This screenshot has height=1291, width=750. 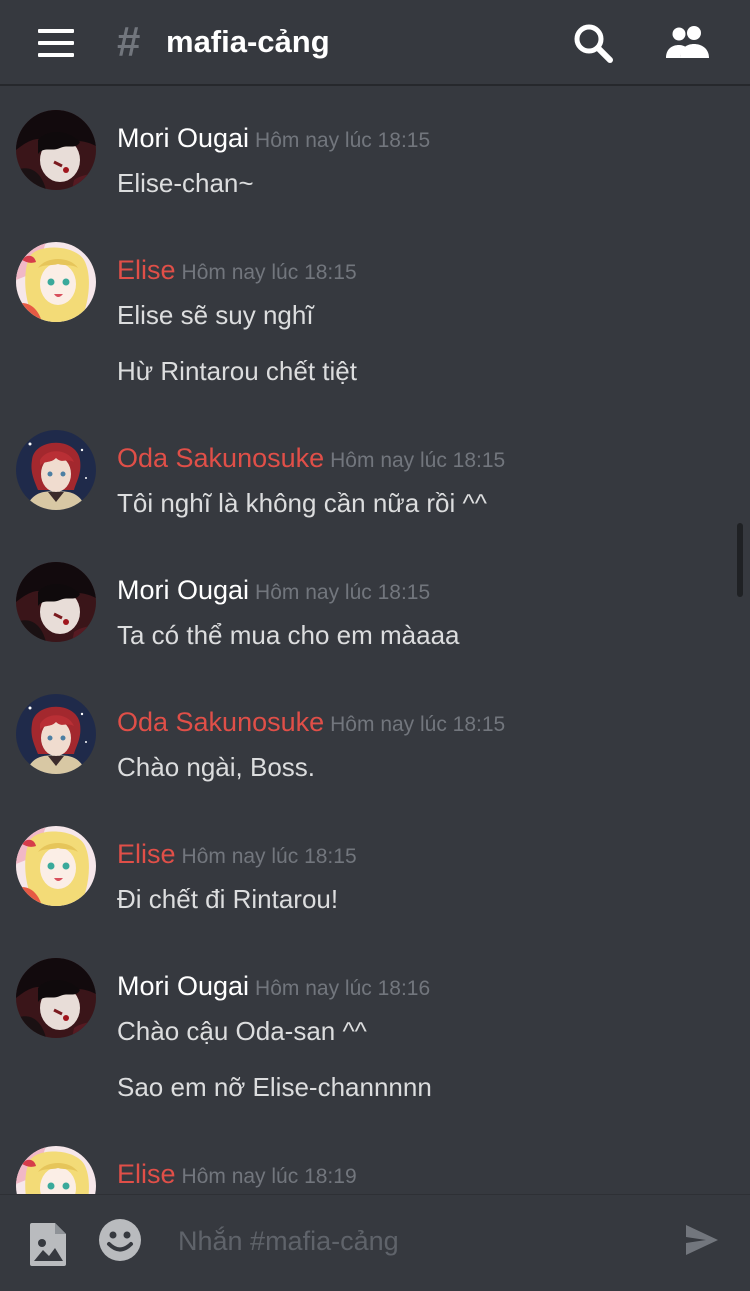 I want to click on message-header: Mori Ougai Hôm nay lúc 18:16, so click(x=273, y=986).